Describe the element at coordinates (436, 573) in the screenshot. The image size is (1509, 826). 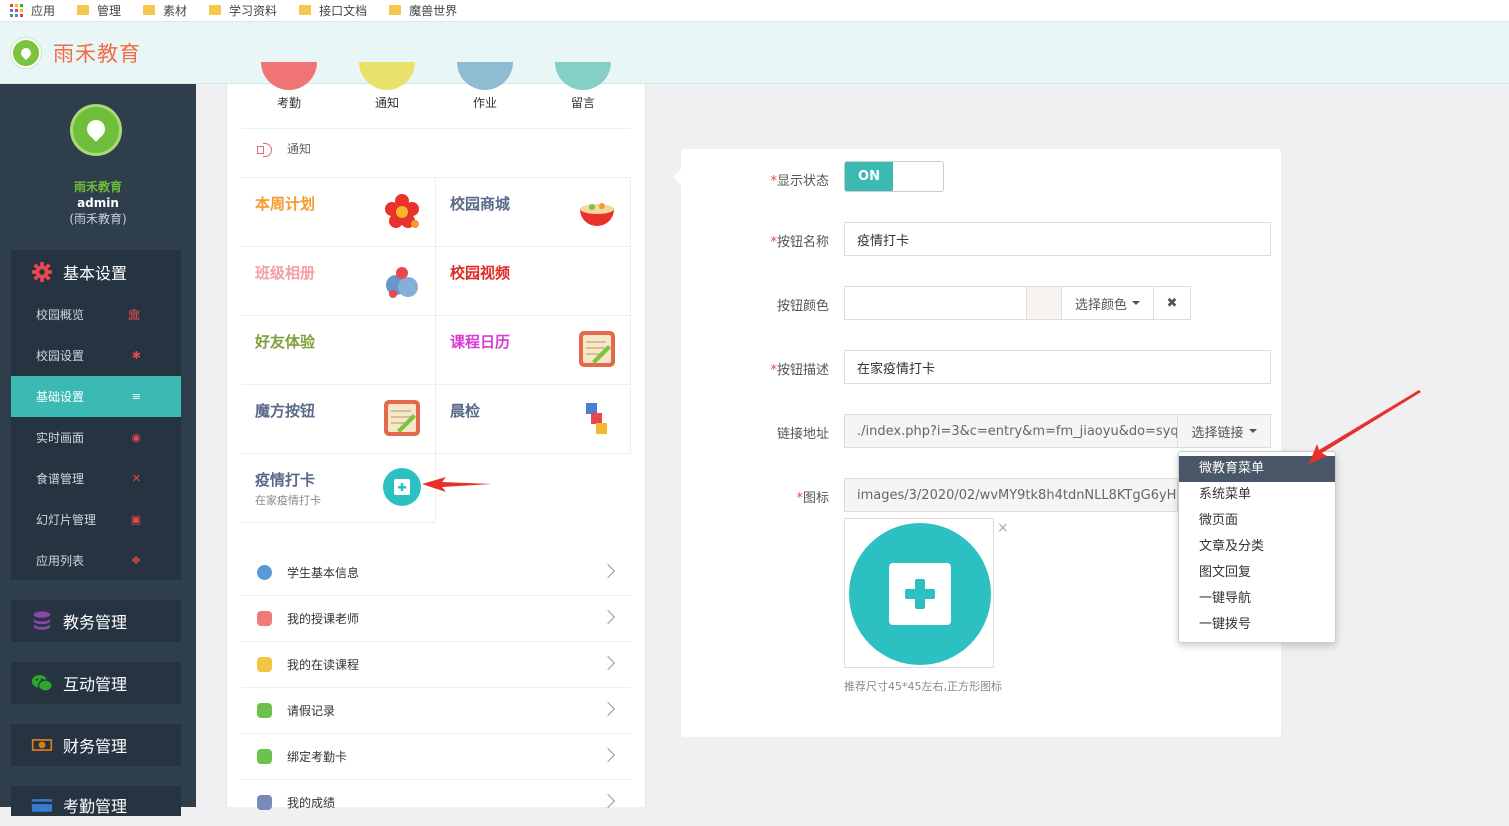
I see `list-item: 学生基本信息` at that location.